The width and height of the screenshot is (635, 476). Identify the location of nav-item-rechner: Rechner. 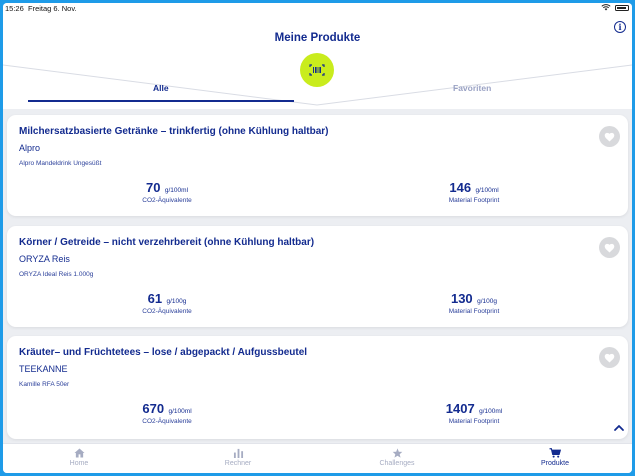
(238, 457).